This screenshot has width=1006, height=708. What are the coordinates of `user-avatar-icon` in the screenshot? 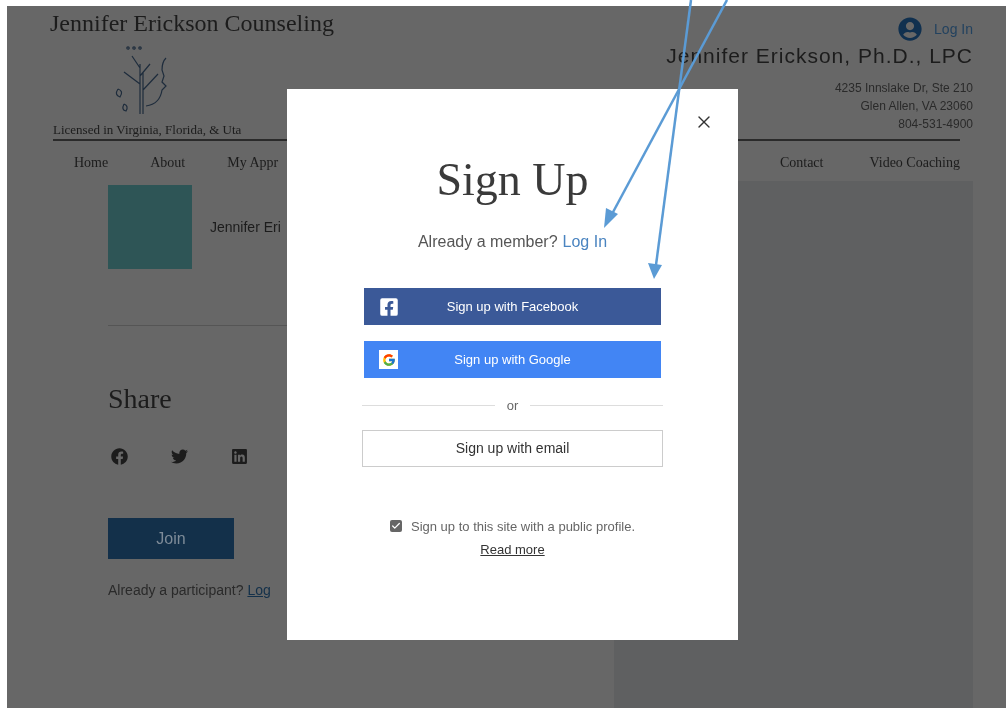 It's located at (910, 29).